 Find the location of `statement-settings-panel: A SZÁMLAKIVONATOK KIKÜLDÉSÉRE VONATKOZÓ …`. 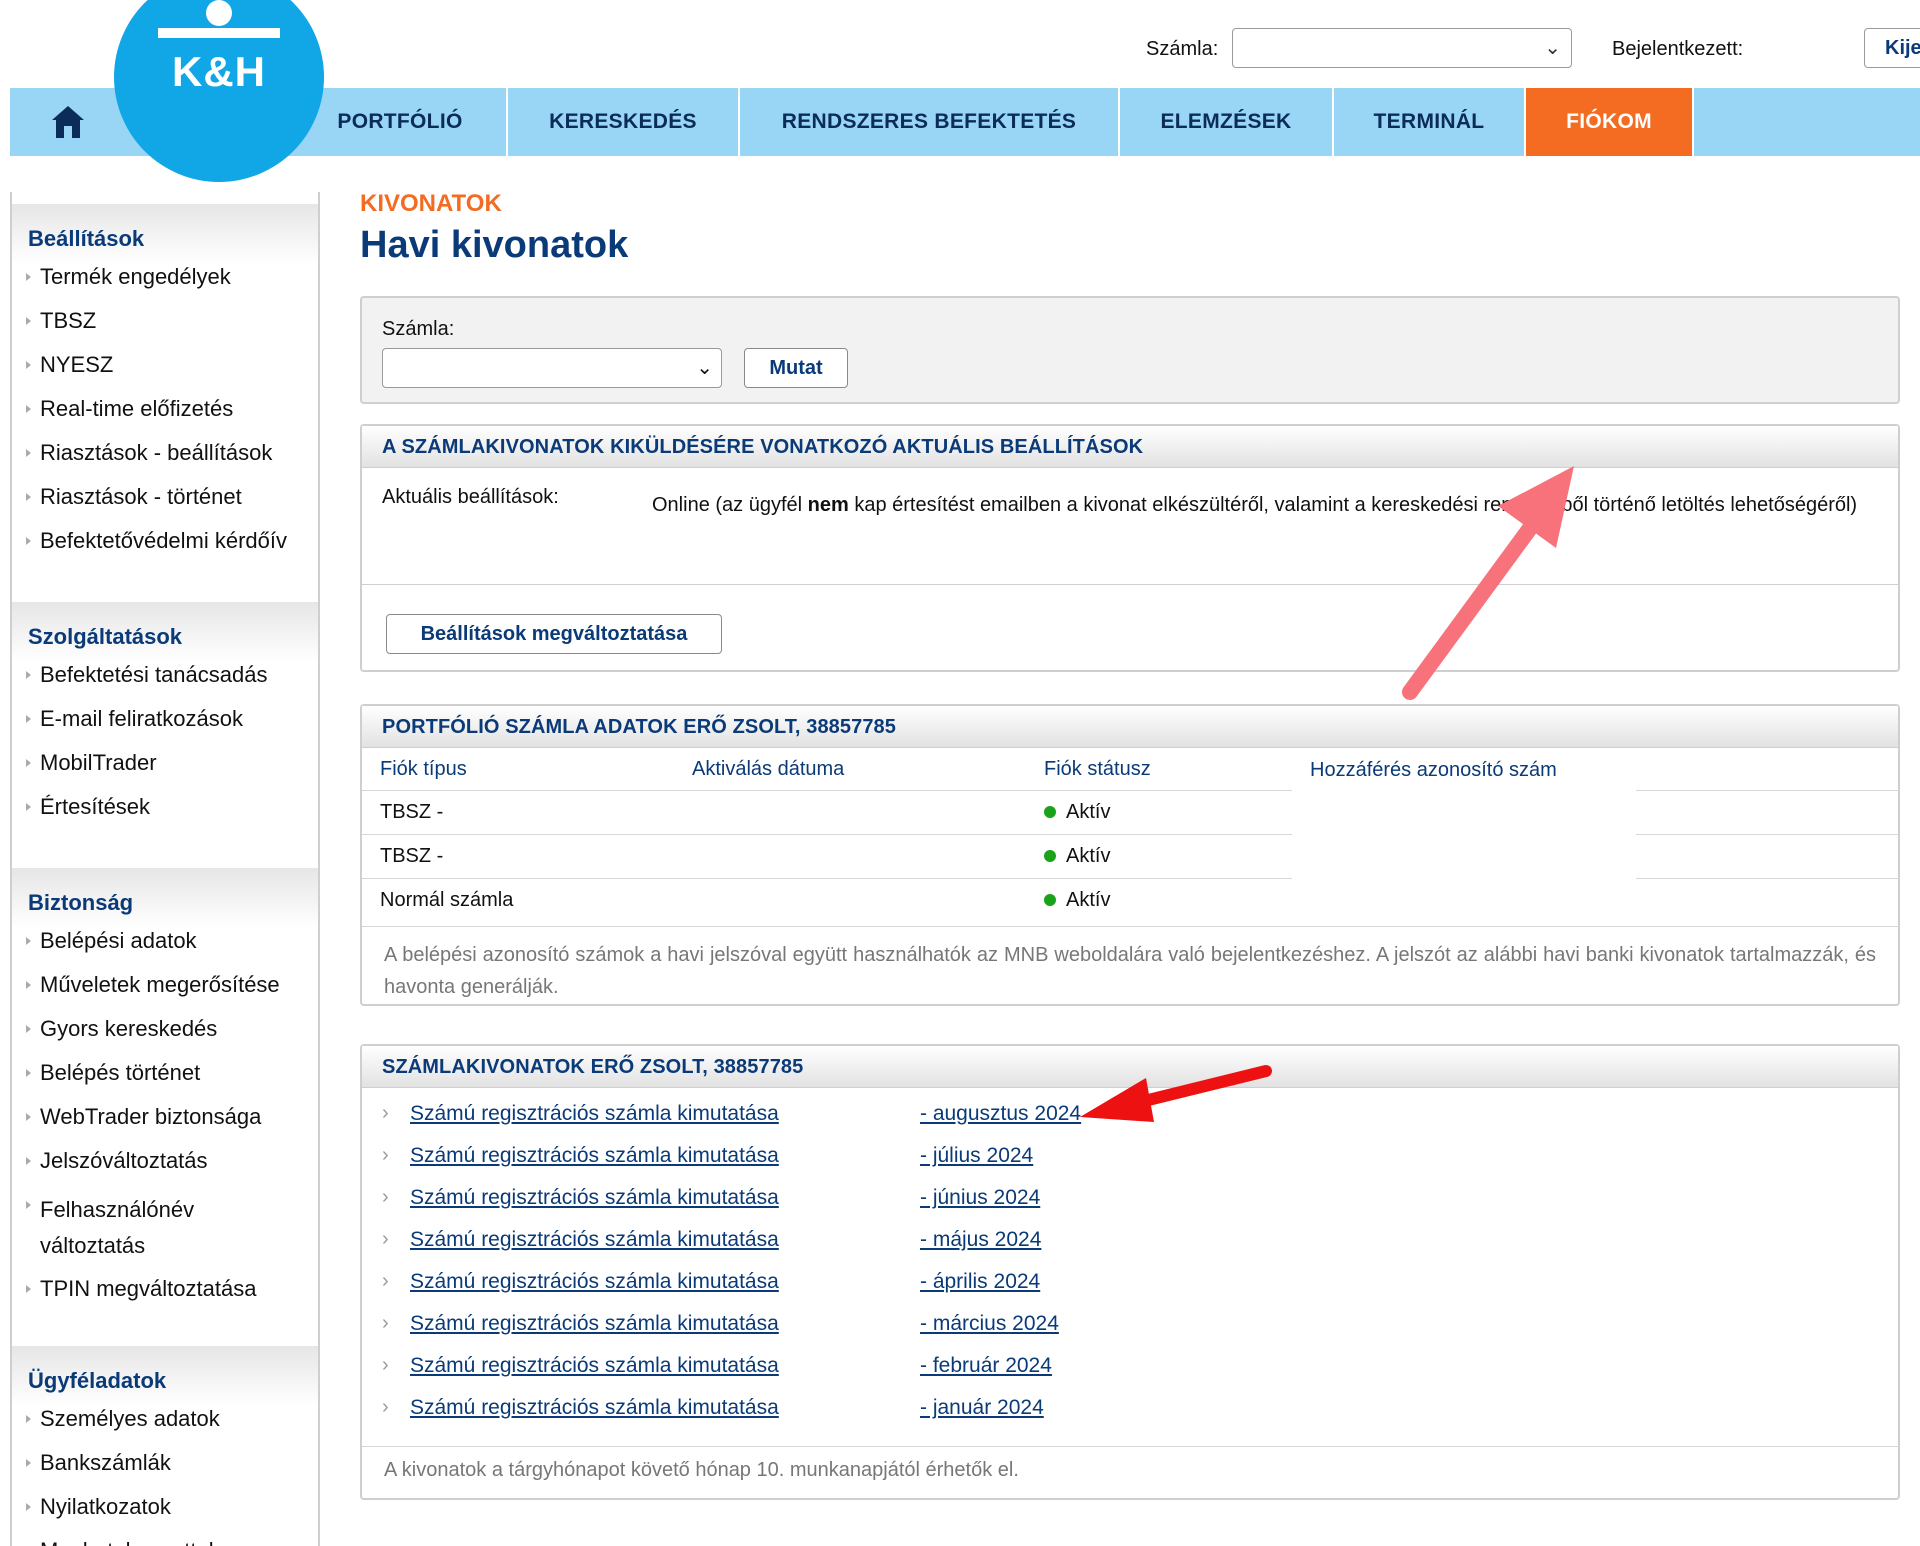

statement-settings-panel: A SZÁMLAKIVONATOK KIKÜLDÉSÉRE VONATKOZÓ … is located at coordinates (1130, 548).